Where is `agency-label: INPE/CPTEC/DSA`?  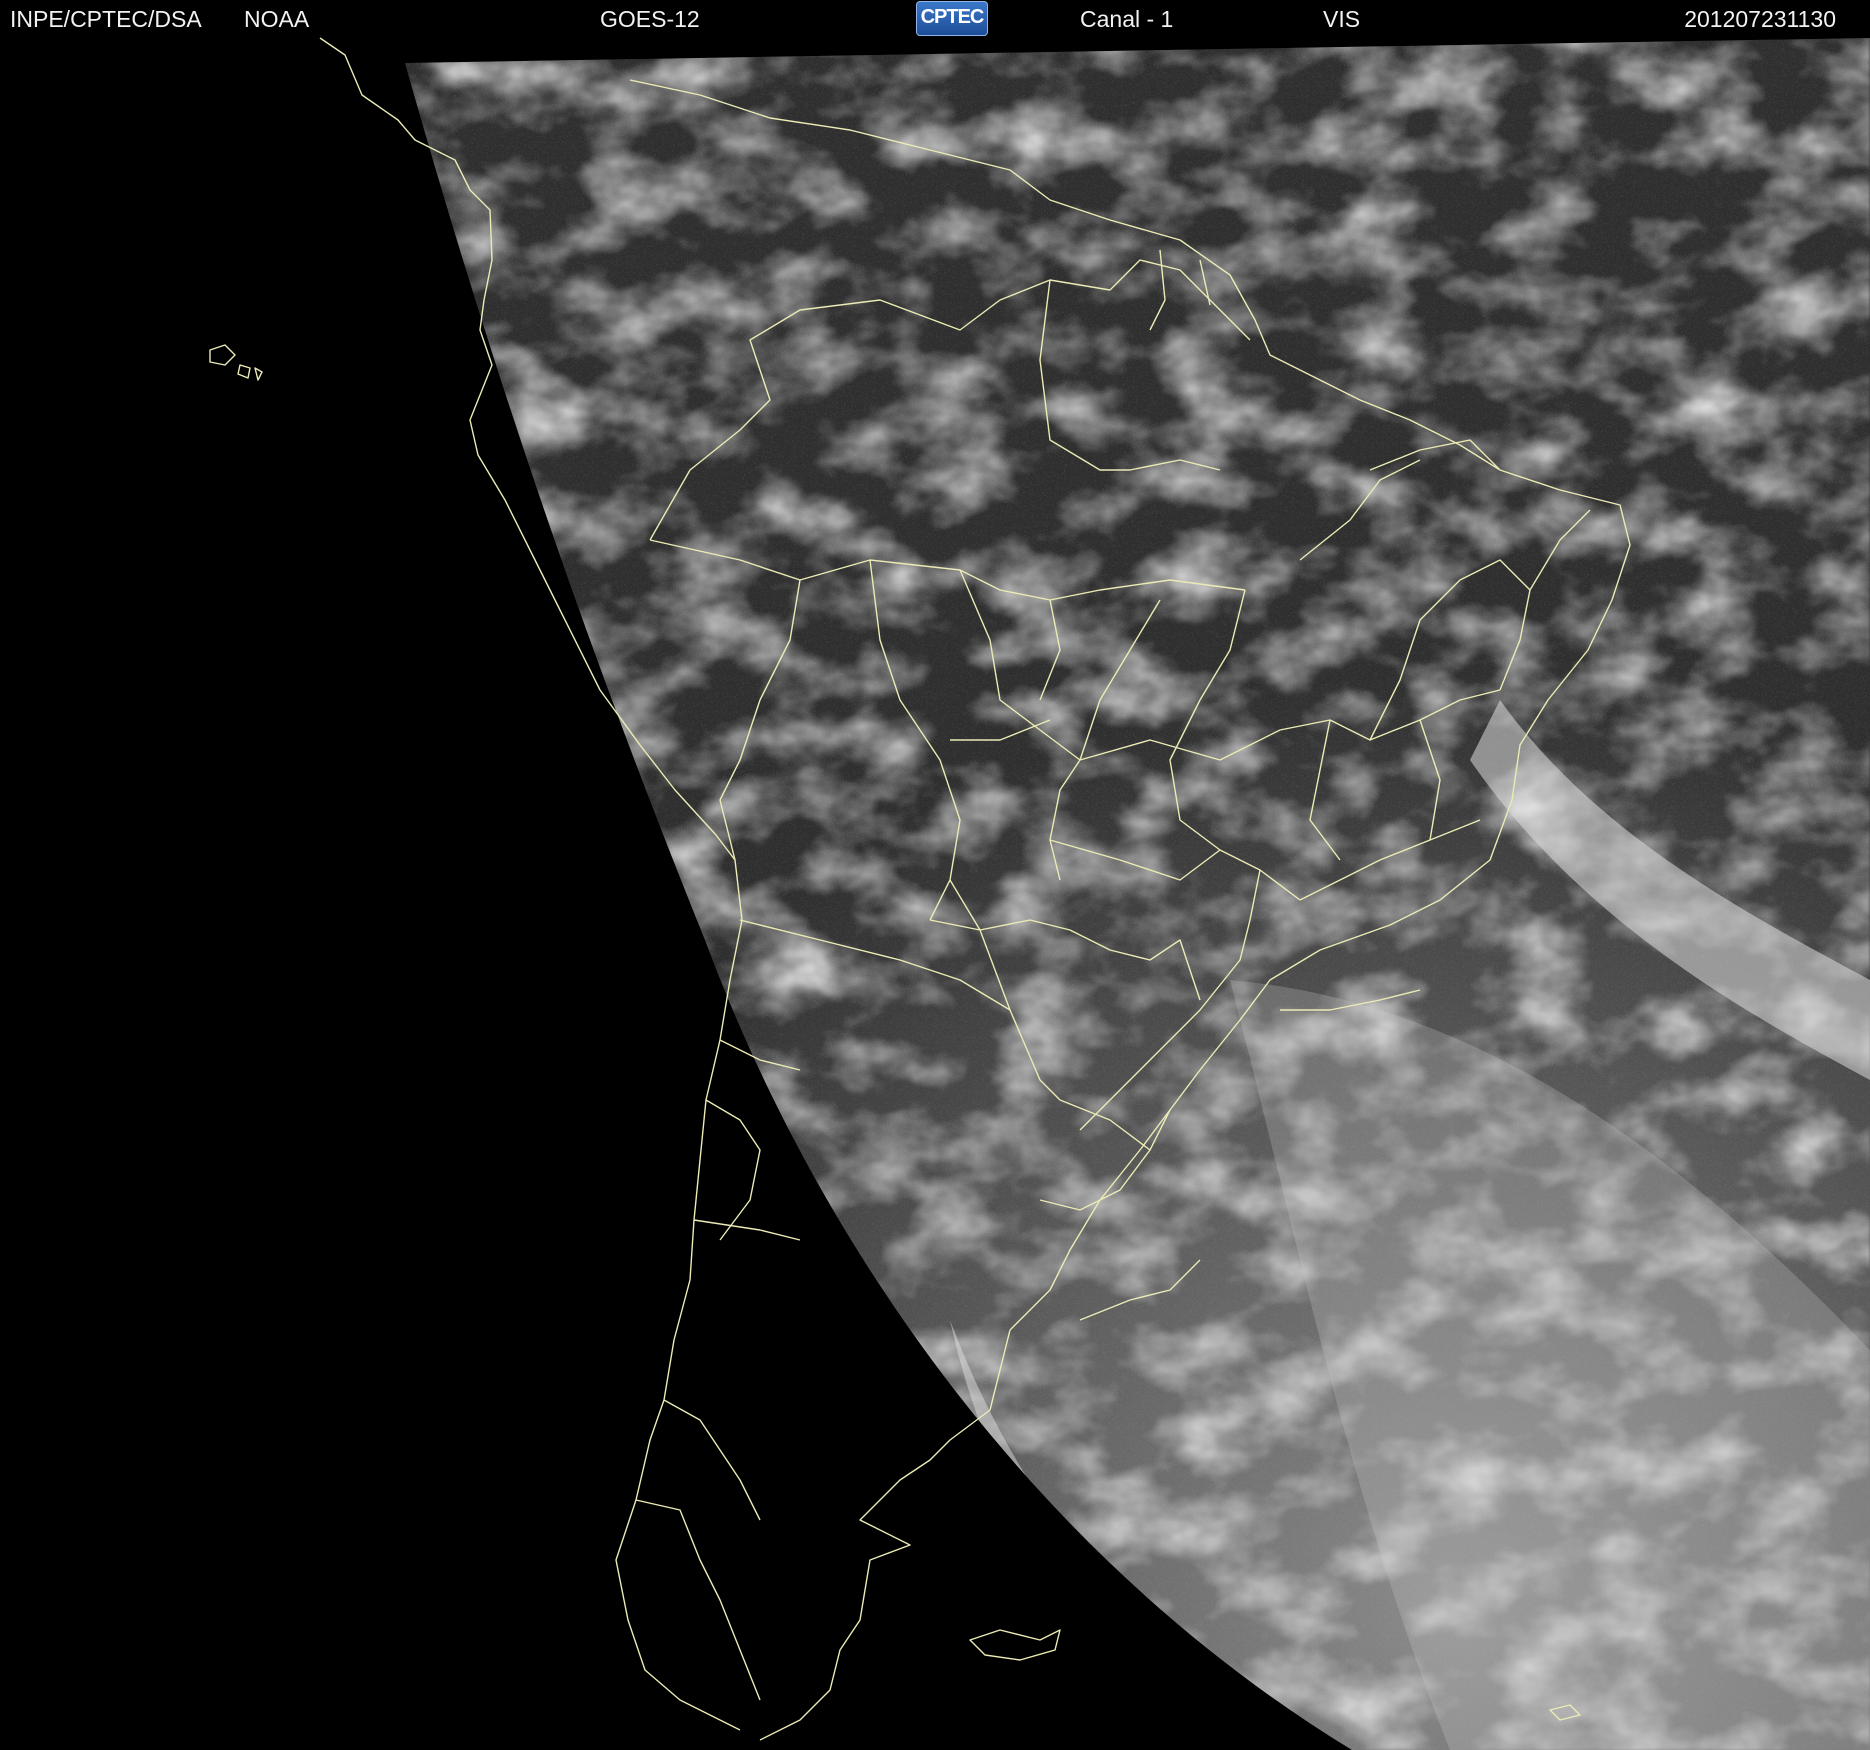
agency-label: INPE/CPTEC/DSA is located at coordinates (106, 19).